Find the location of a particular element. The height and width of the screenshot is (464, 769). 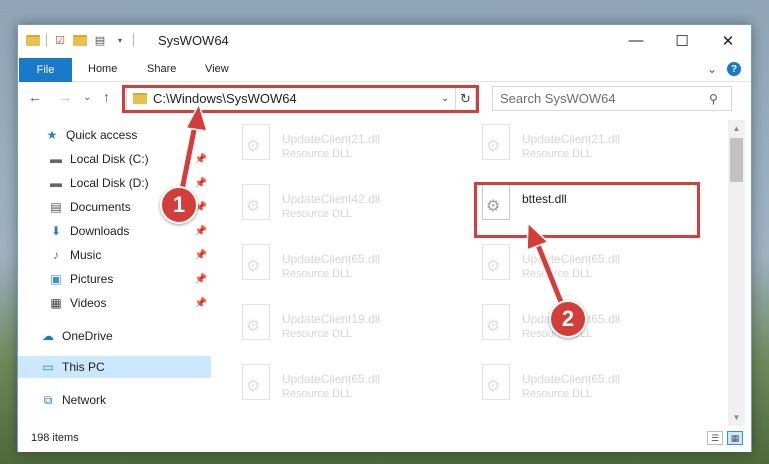

search-icon: ⚲ is located at coordinates (720, 99).